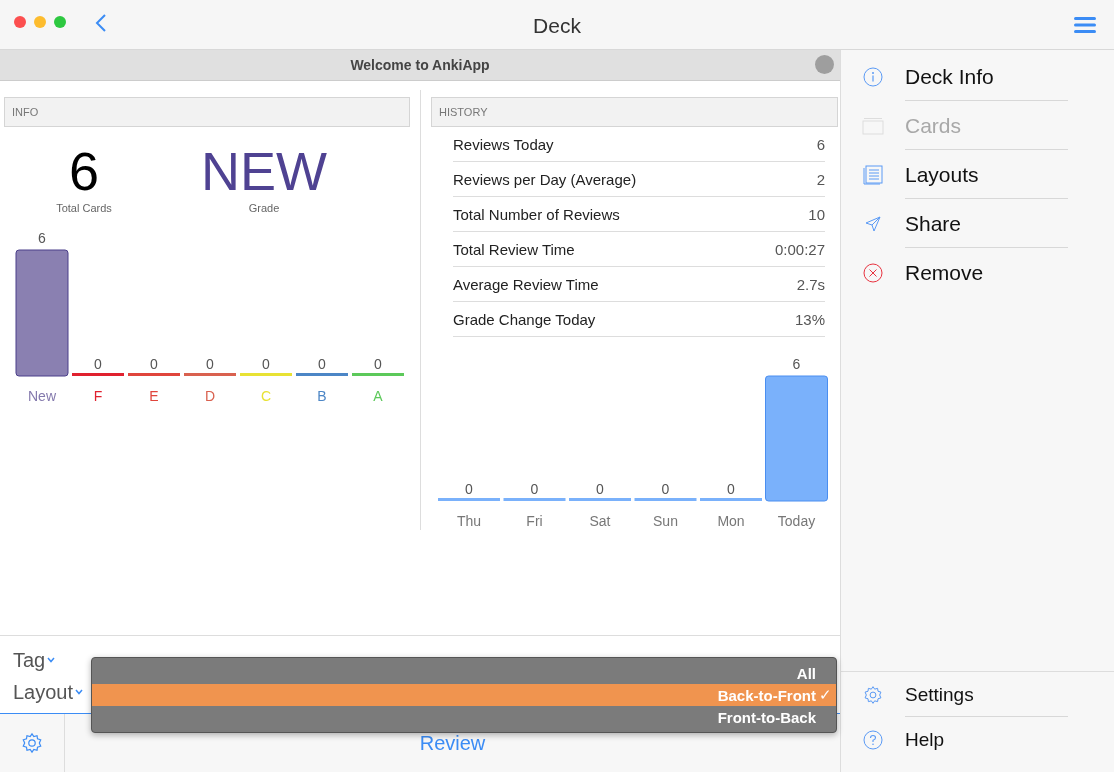 This screenshot has height=772, width=1114. What do you see at coordinates (154, 396) in the screenshot?
I see `axis-label: E` at bounding box center [154, 396].